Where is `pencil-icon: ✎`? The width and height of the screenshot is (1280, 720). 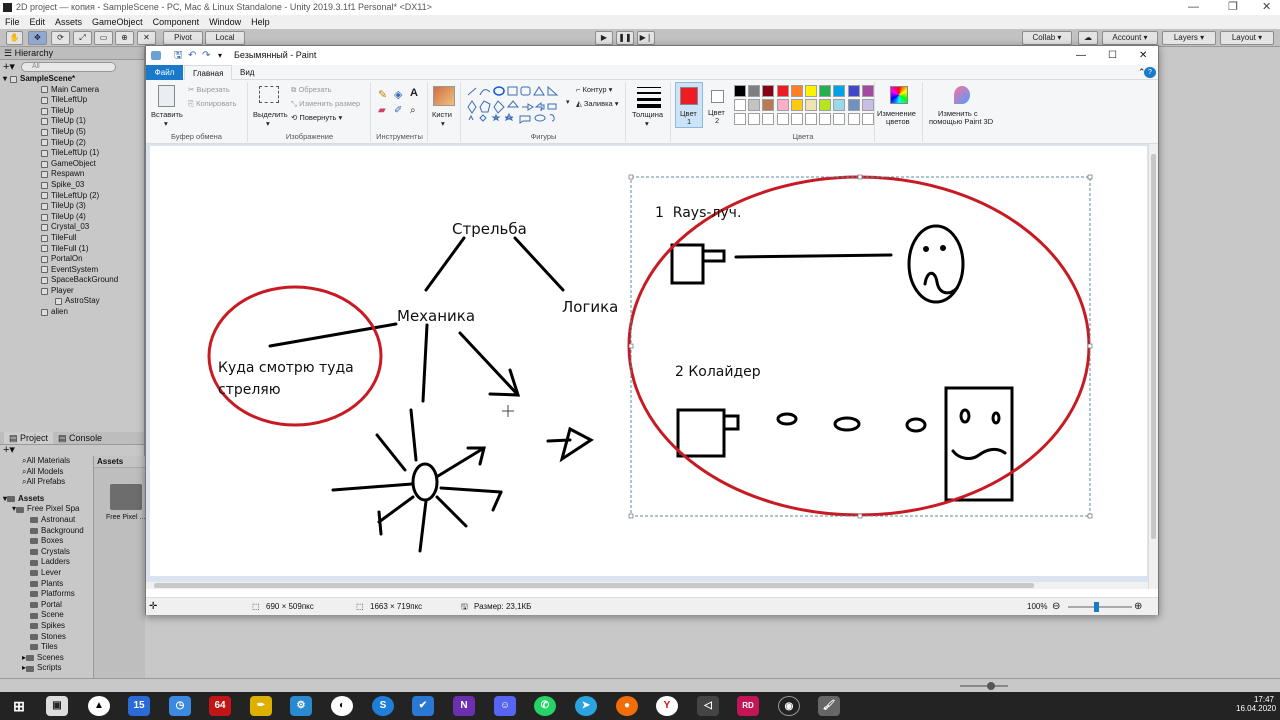
pencil-icon: ✎ is located at coordinates (382, 94).